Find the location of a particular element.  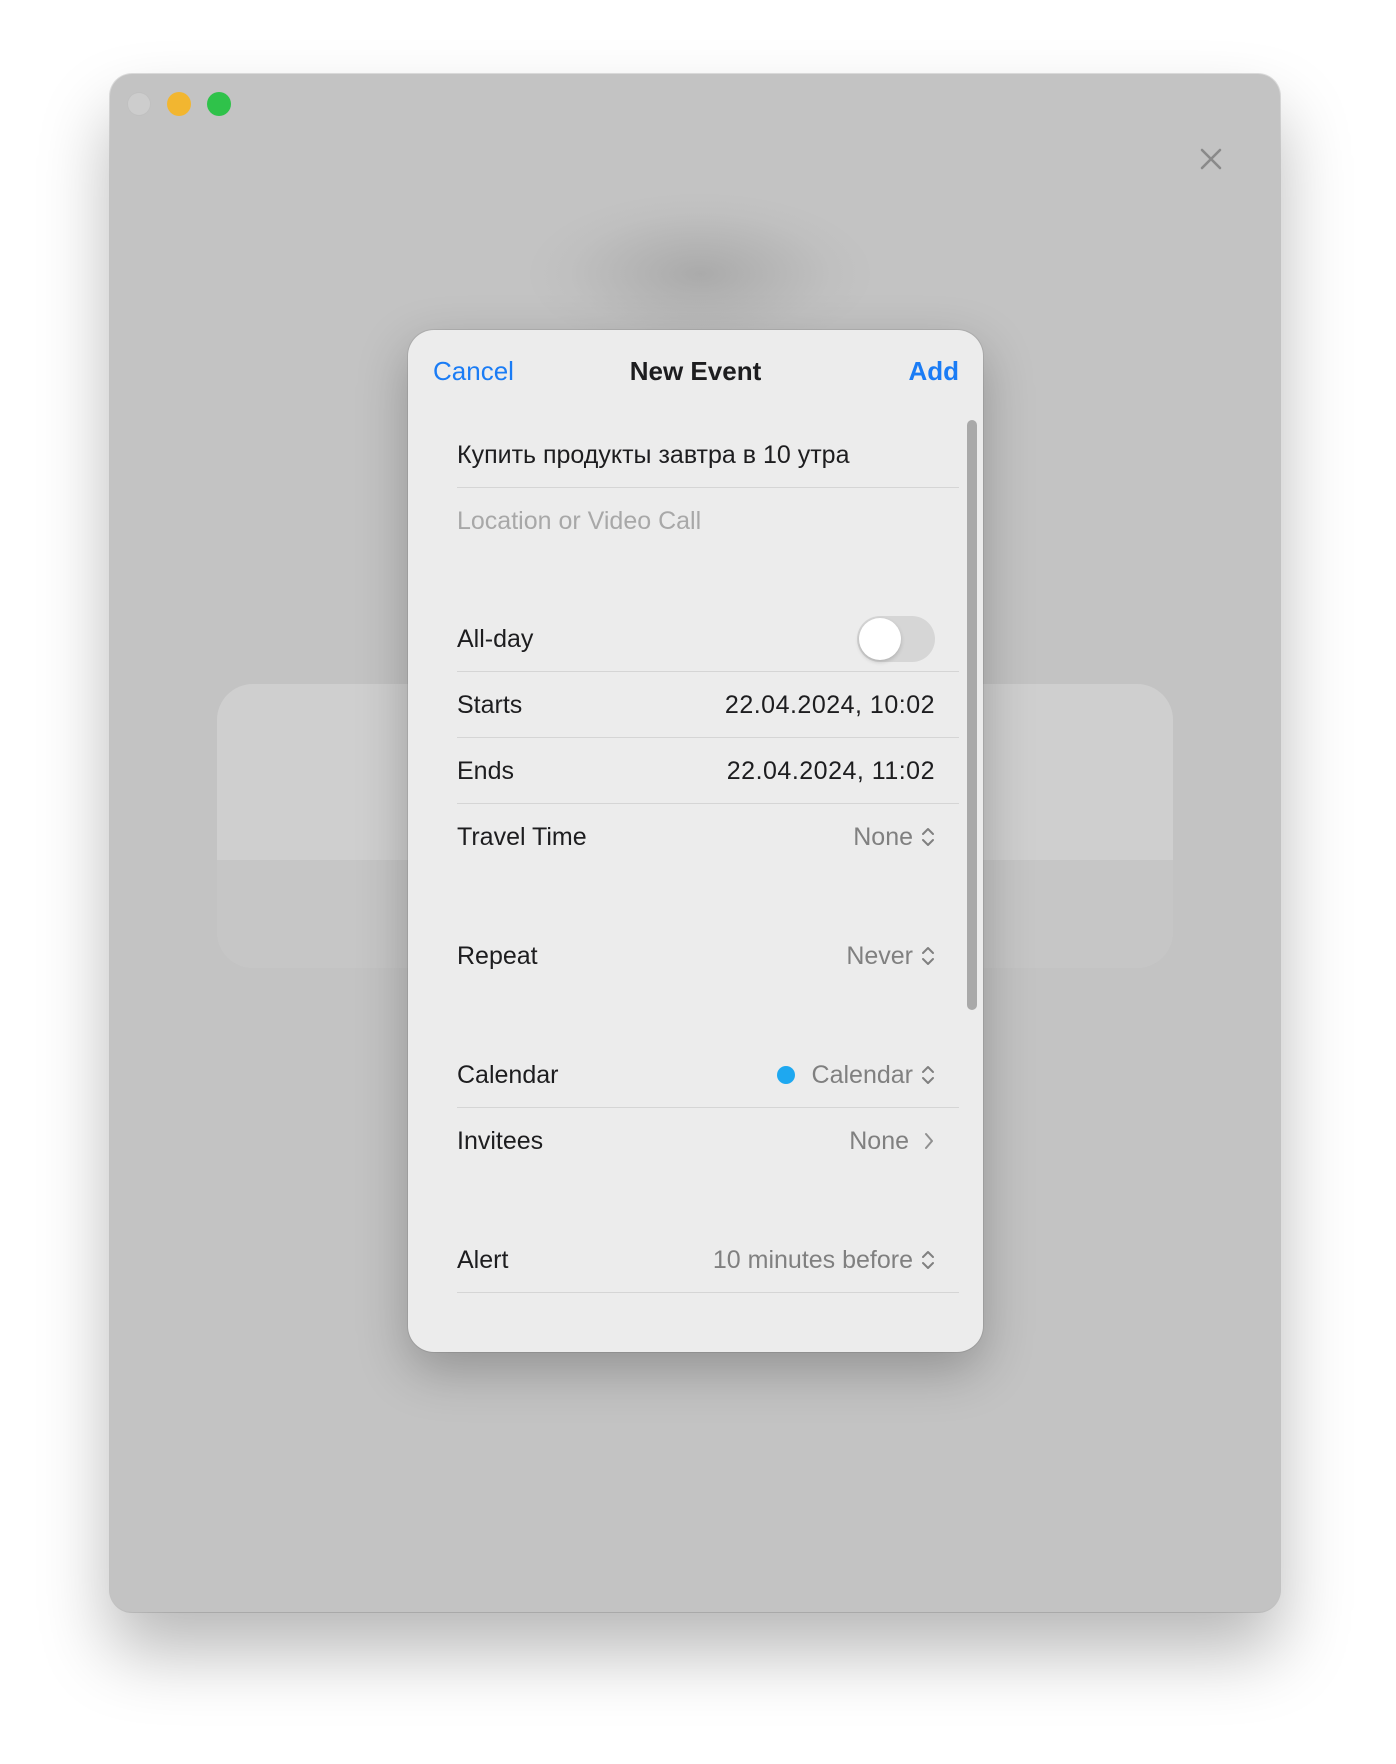

starts-value: 22.04.2024, 10:02 is located at coordinates (830, 705).